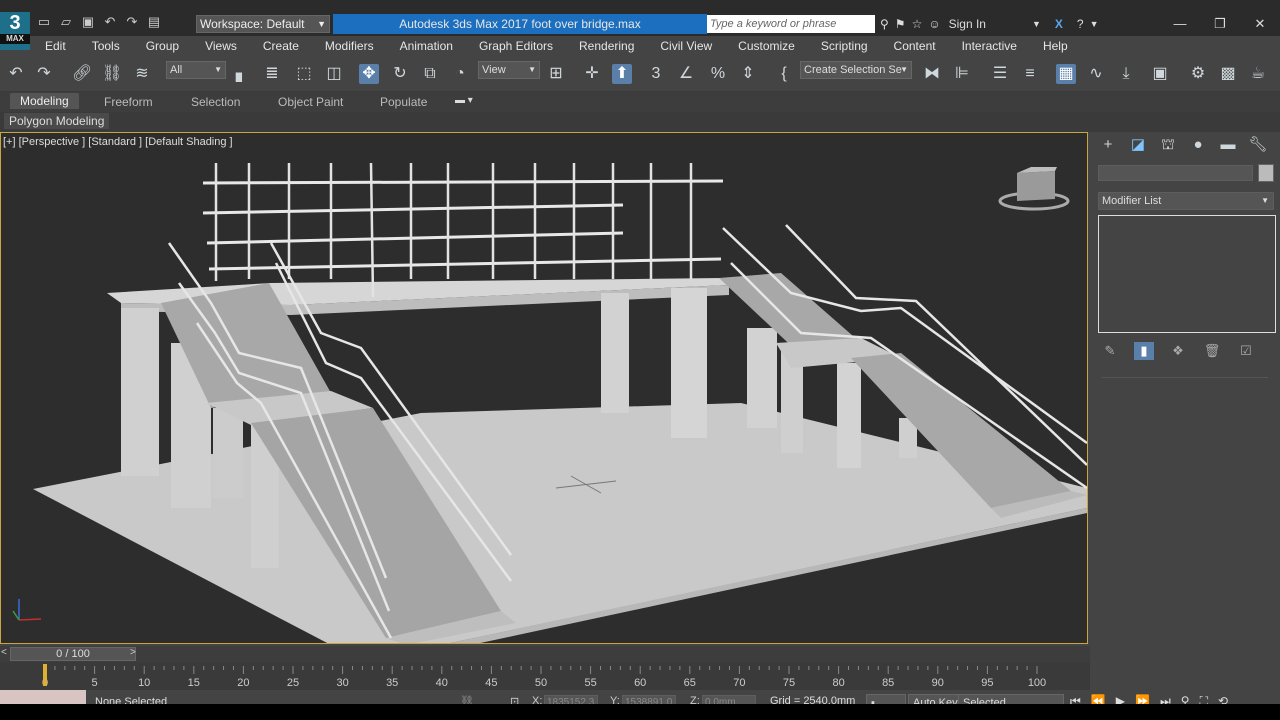 The height and width of the screenshot is (720, 1280). I want to click on search-input: Type a keyword or phrase, so click(791, 24).